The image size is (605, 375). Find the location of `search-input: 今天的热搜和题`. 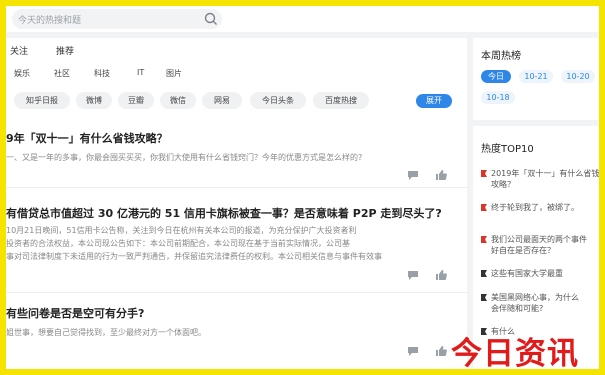

search-input: 今天的热搜和题 is located at coordinates (49, 19).